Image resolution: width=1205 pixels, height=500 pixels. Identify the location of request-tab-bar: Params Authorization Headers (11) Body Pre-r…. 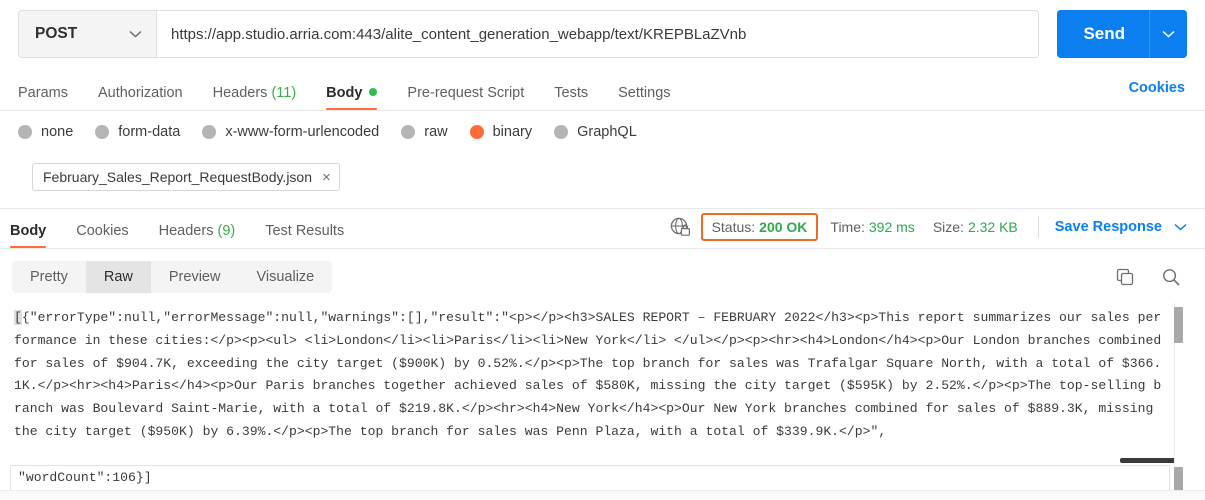
(602, 91).